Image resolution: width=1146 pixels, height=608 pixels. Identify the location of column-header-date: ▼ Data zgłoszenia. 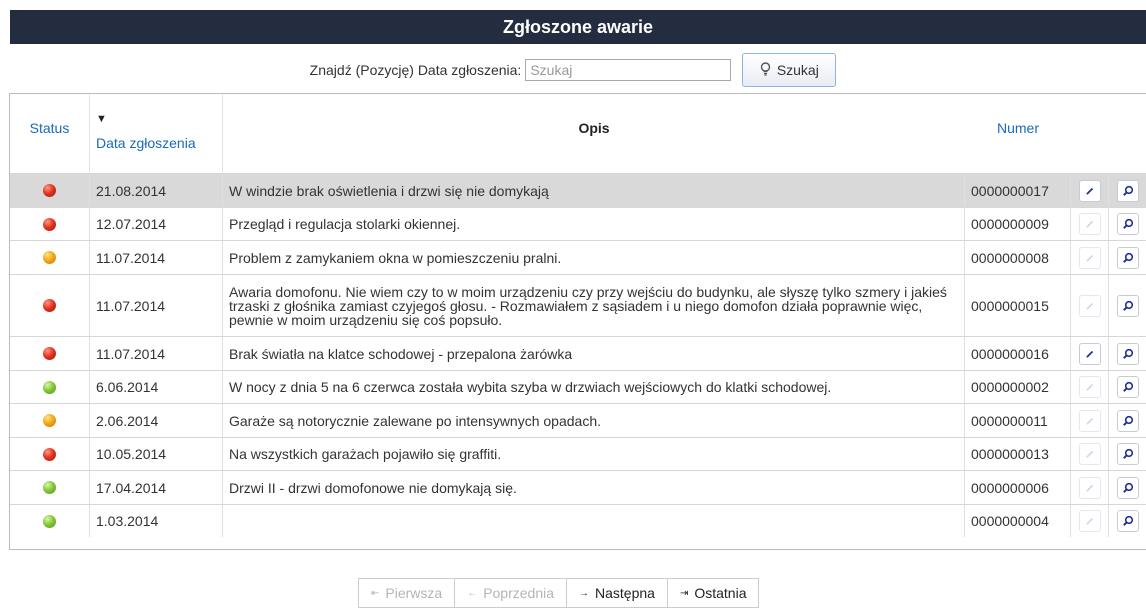
(156, 137).